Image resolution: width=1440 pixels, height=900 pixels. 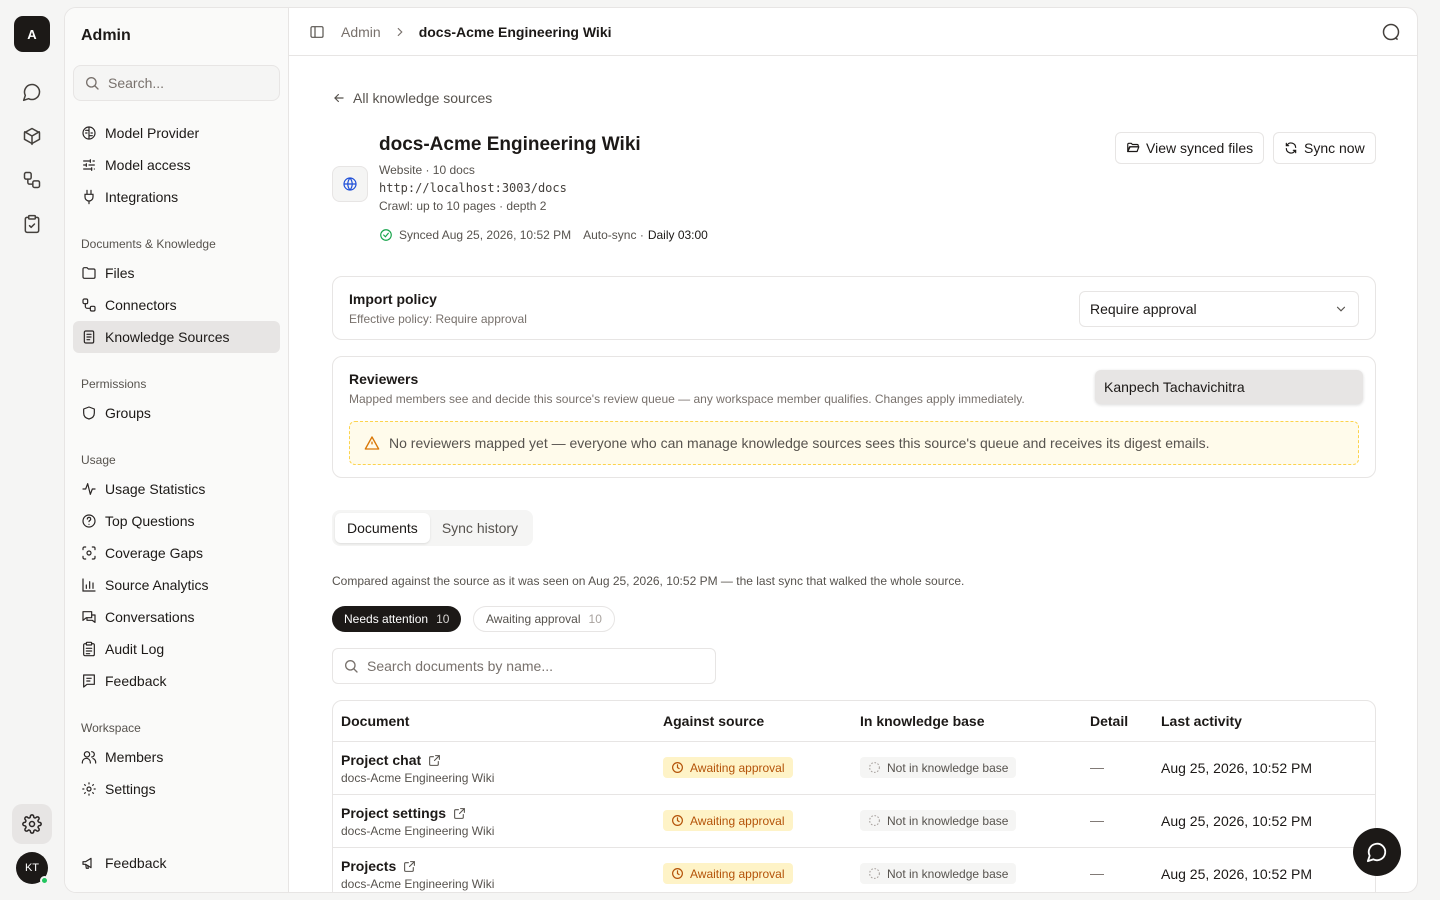 I want to click on user-avatar: KT, so click(x=32, y=868).